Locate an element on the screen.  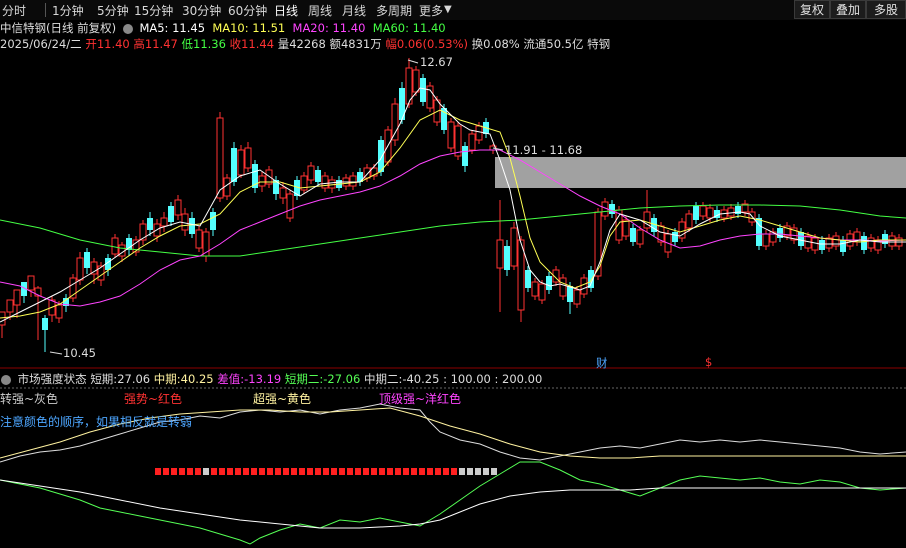
legend-magenta: 顶级强~洋红色 is located at coordinates (420, 399).